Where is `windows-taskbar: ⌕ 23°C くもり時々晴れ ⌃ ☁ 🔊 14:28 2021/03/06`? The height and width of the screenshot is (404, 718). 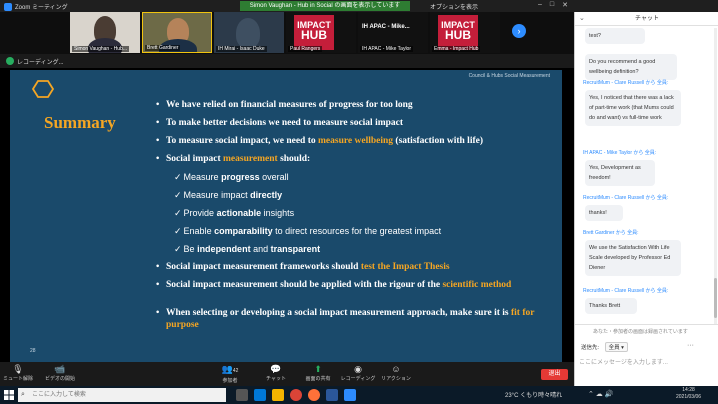 windows-taskbar: ⌕ 23°C くもり時々晴れ ⌃ ☁ 🔊 14:28 2021/03/06 is located at coordinates (359, 395).